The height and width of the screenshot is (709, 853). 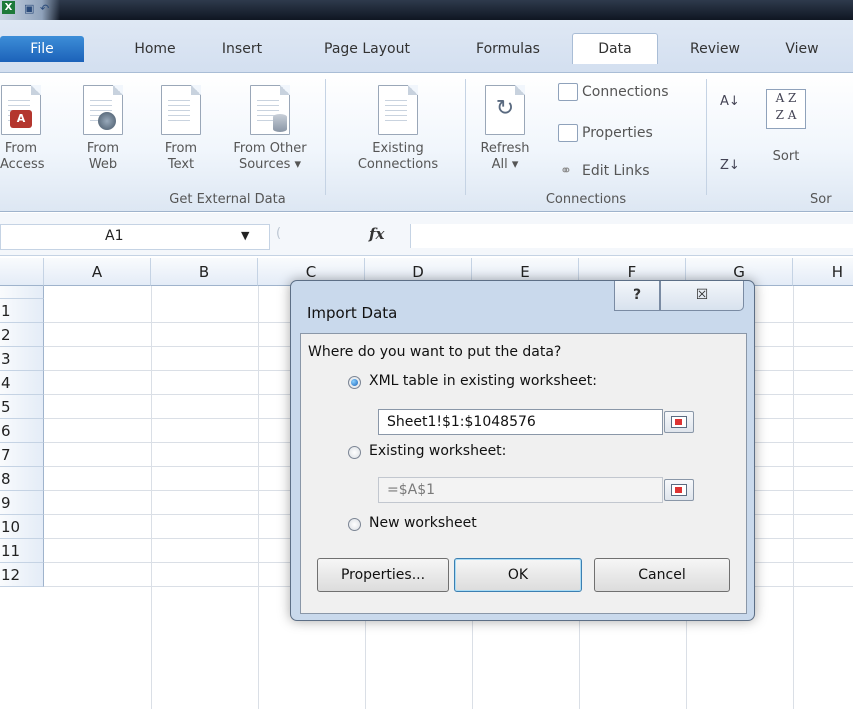 What do you see at coordinates (22, 455) in the screenshot?
I see `row-header: 7` at bounding box center [22, 455].